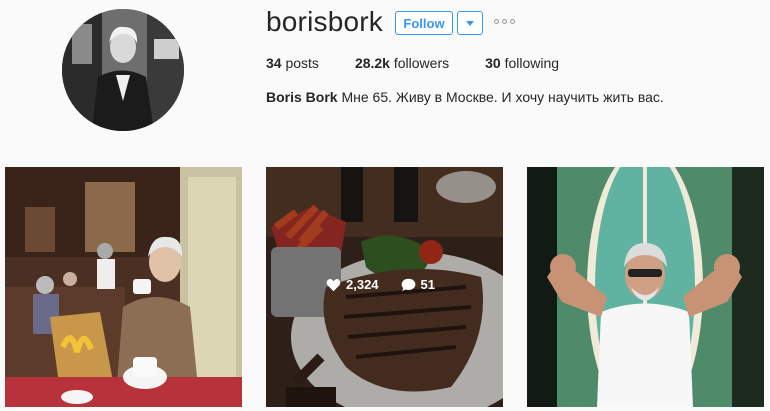 The width and height of the screenshot is (770, 411). Describe the element at coordinates (428, 284) in the screenshot. I see `comments-count: 51` at that location.